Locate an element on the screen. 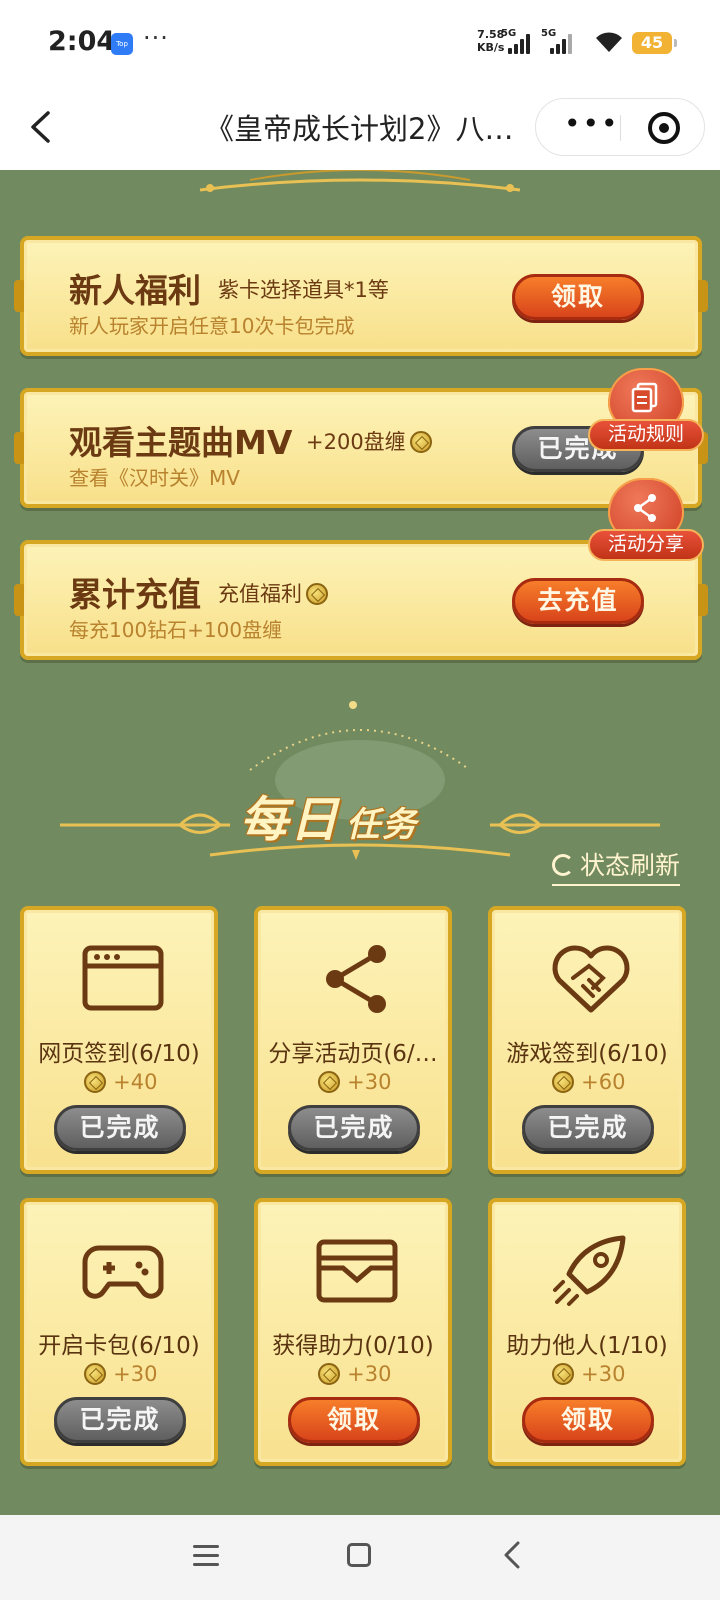 Image resolution: width=720 pixels, height=1600 pixels. task-label: 网页签到(6/10) is located at coordinates (119, 1054).